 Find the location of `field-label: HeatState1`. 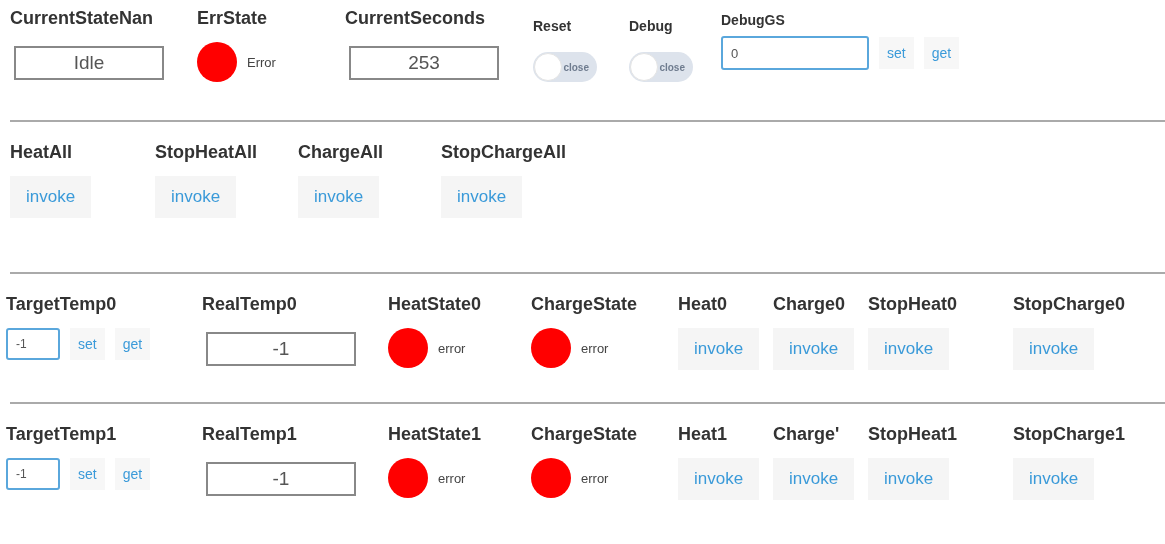

field-label: HeatState1 is located at coordinates (435, 435).